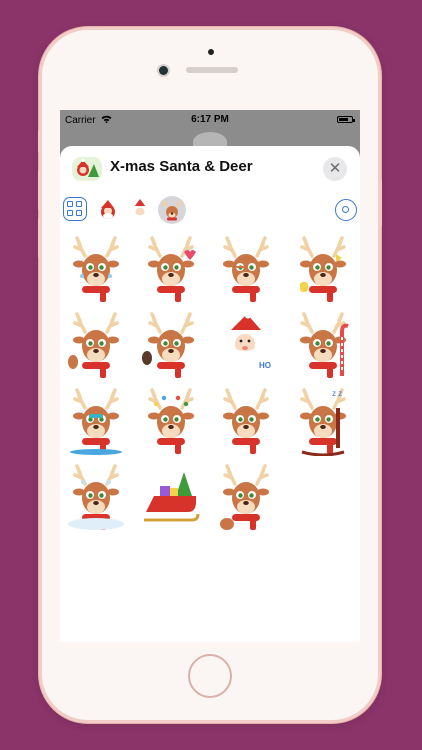 This screenshot has width=422, height=750. Describe the element at coordinates (265, 365) in the screenshot. I see `svg-text: HO` at that location.